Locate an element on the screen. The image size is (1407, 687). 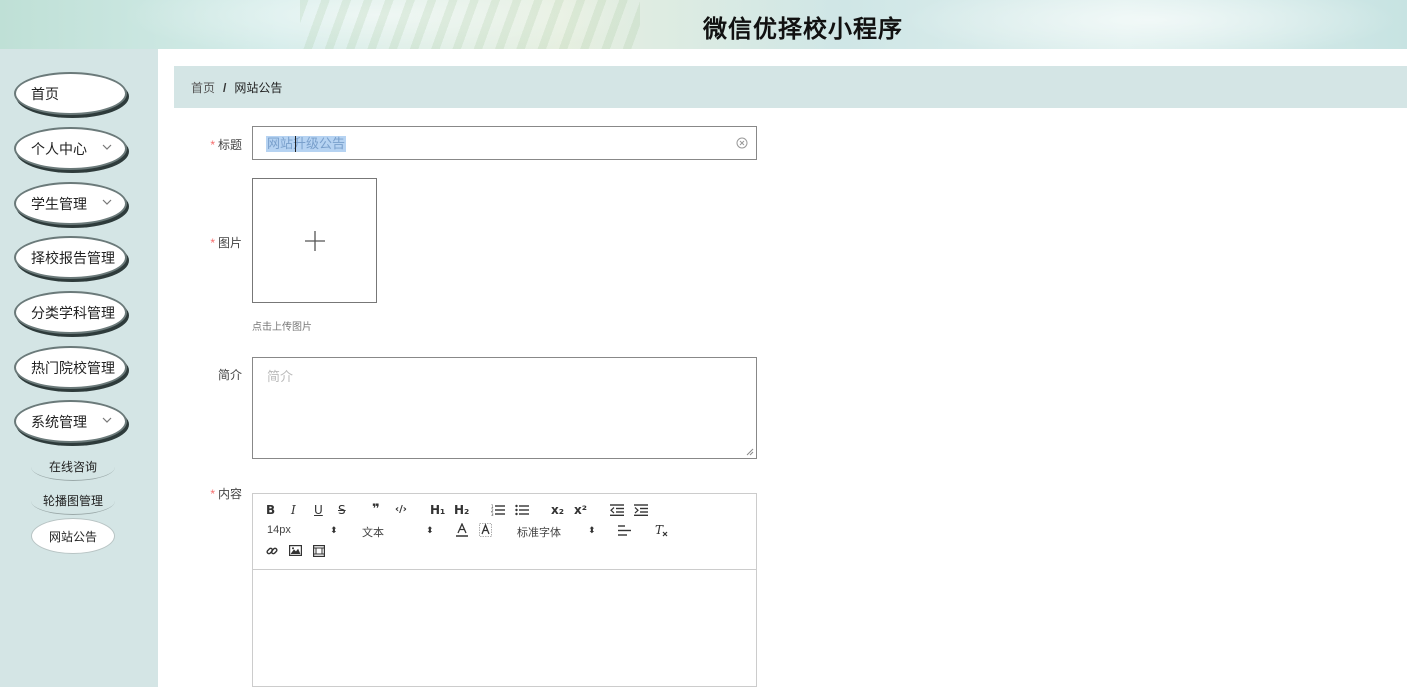
intro-label-text: 简介 is located at coordinates (229, 375).